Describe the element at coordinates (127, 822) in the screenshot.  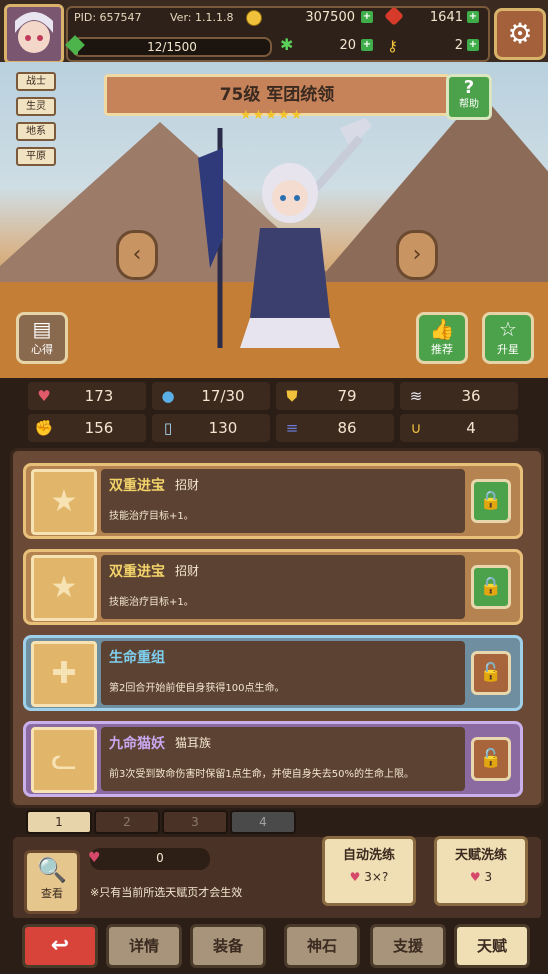
I see `page-tab-2: 2` at that location.